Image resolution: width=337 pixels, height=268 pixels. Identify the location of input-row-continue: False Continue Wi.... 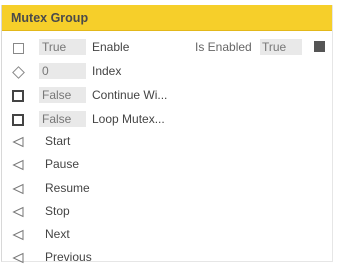
(167, 95).